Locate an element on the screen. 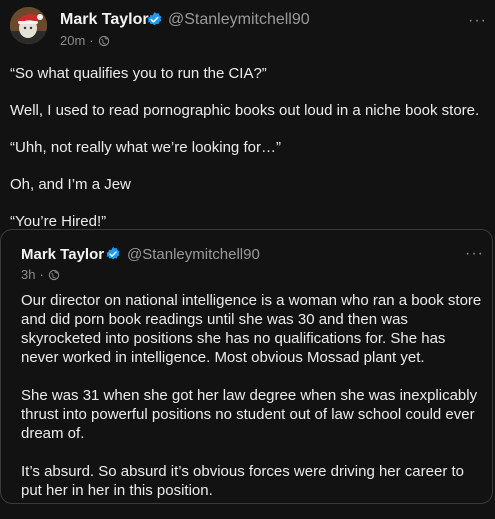  author-handle: @Stanleymitchell90 is located at coordinates (239, 20).